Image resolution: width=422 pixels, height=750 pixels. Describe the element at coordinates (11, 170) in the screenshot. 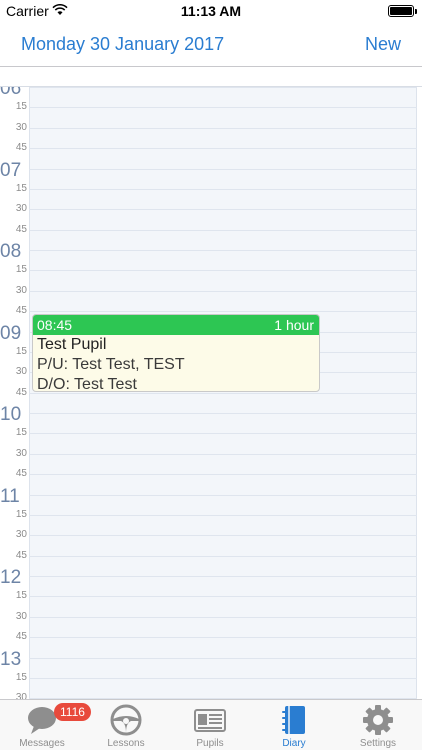

I see `hour-label: 07` at that location.